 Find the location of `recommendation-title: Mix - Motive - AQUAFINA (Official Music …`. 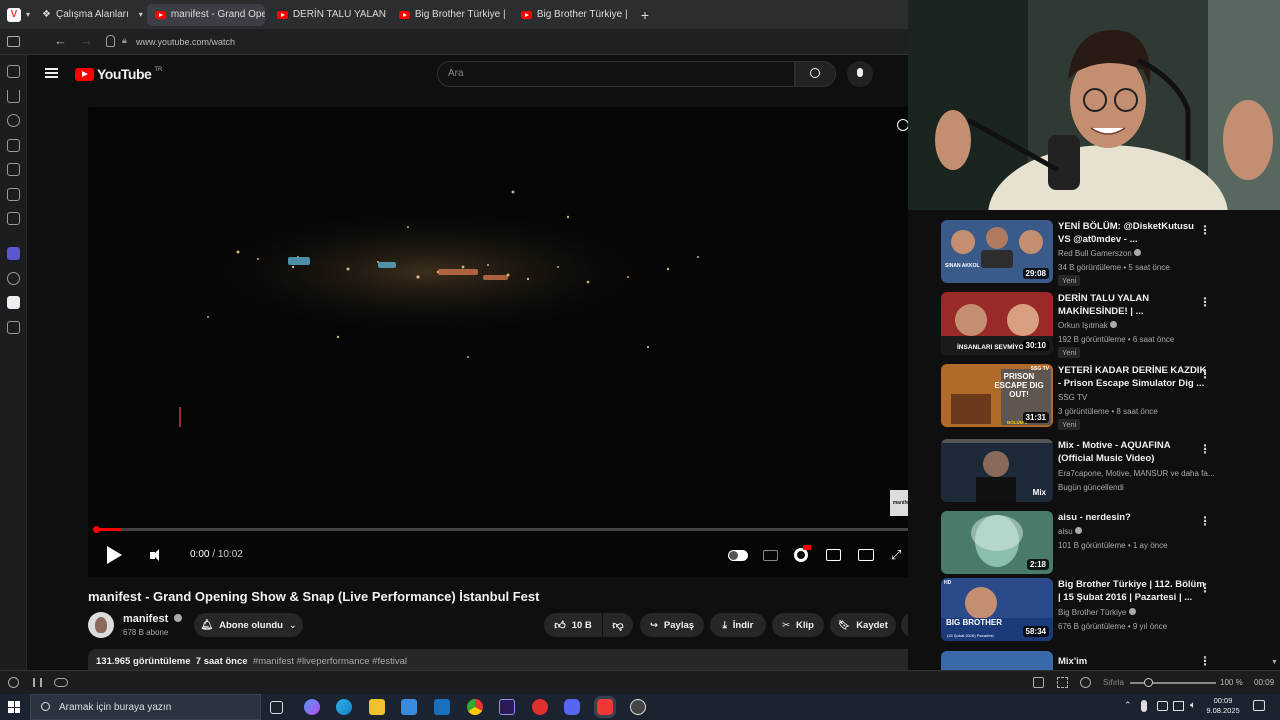

recommendation-title: Mix - Motive - AQUAFINA (Official Music … is located at coordinates (1133, 452).